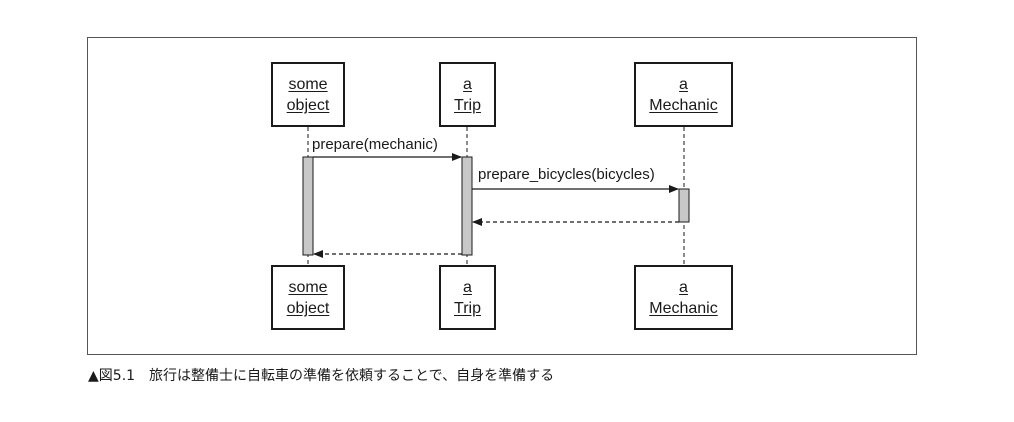 The height and width of the screenshot is (422, 1014). What do you see at coordinates (467, 206) in the screenshot?
I see `activation-trip` at bounding box center [467, 206].